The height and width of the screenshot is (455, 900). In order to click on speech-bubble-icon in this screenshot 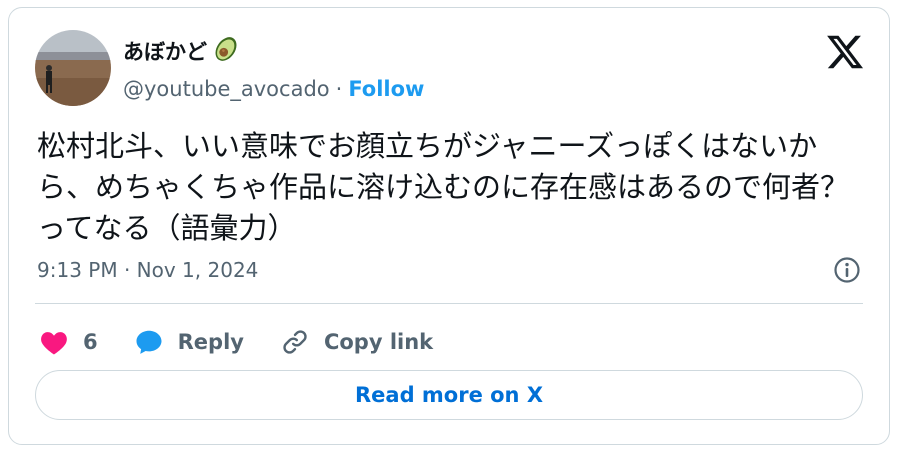, I will do `click(149, 342)`.